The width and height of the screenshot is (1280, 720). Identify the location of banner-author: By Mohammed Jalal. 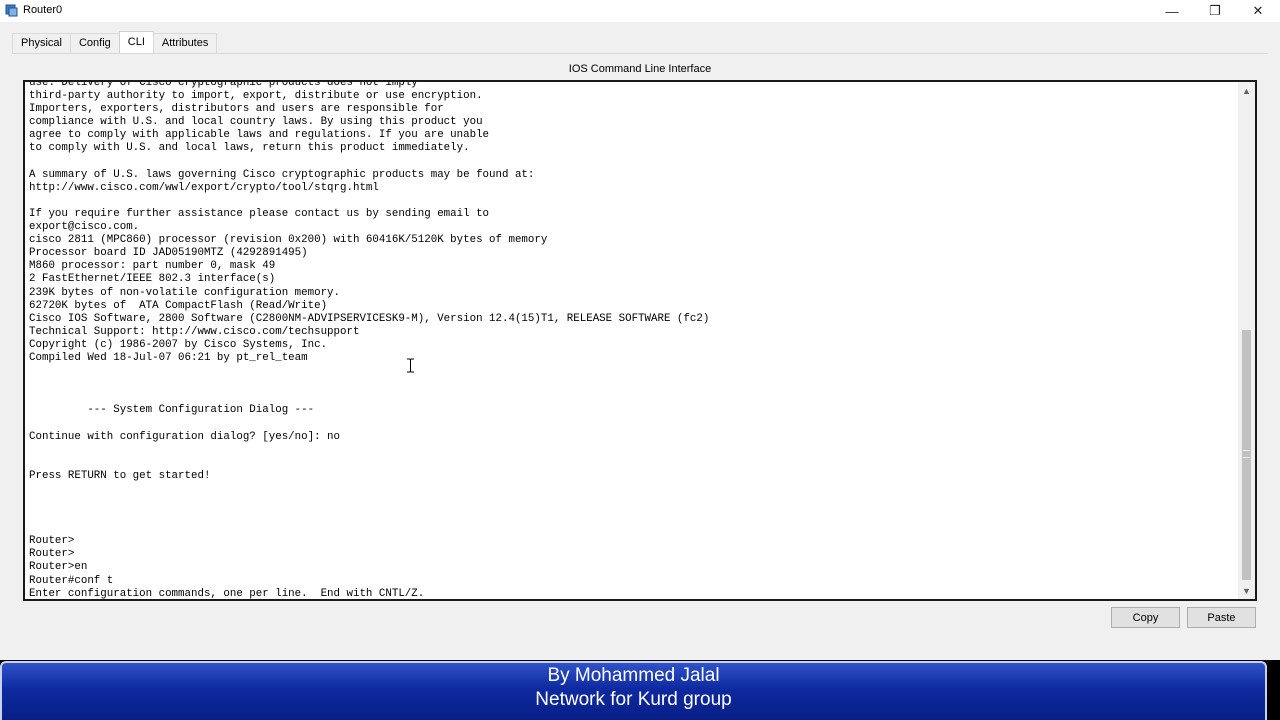
(633, 675).